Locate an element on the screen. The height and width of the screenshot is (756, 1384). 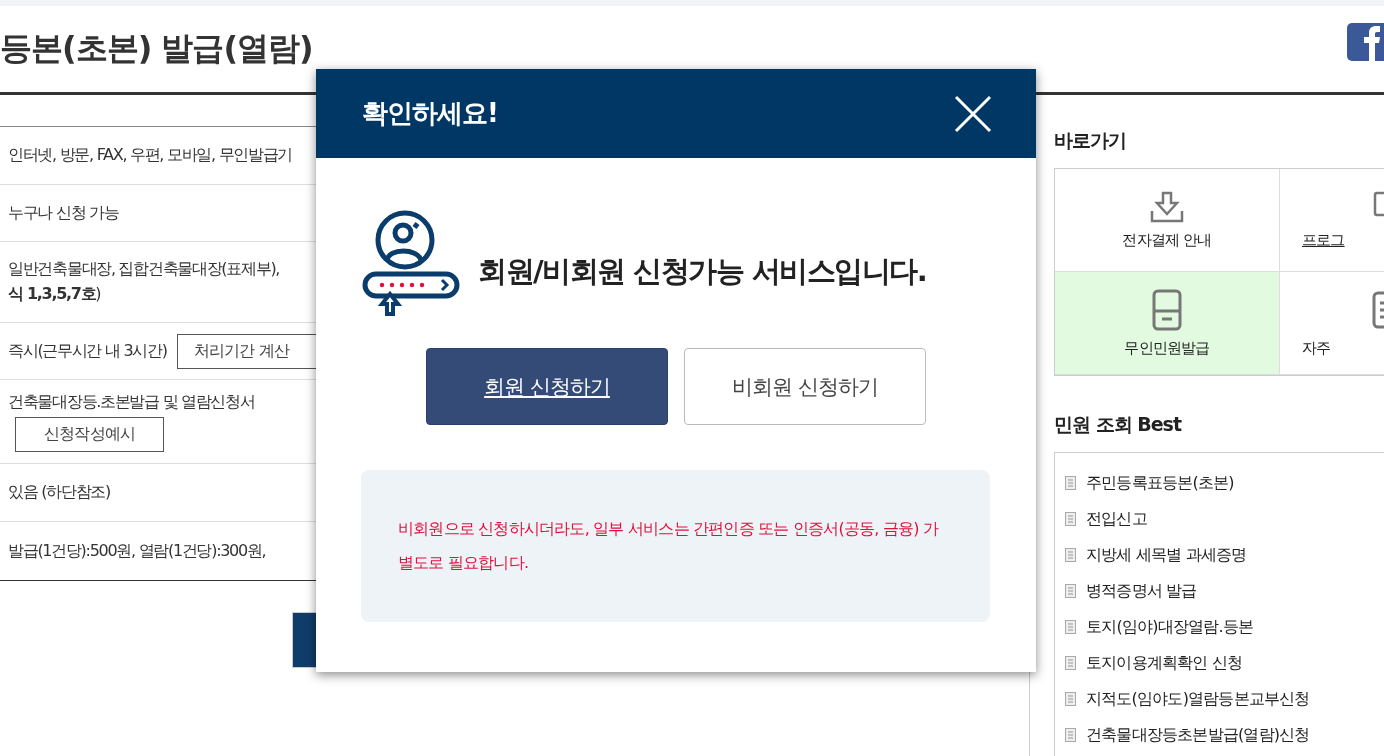
best-link: 토지이용계획확인 신청 is located at coordinates (1164, 663).